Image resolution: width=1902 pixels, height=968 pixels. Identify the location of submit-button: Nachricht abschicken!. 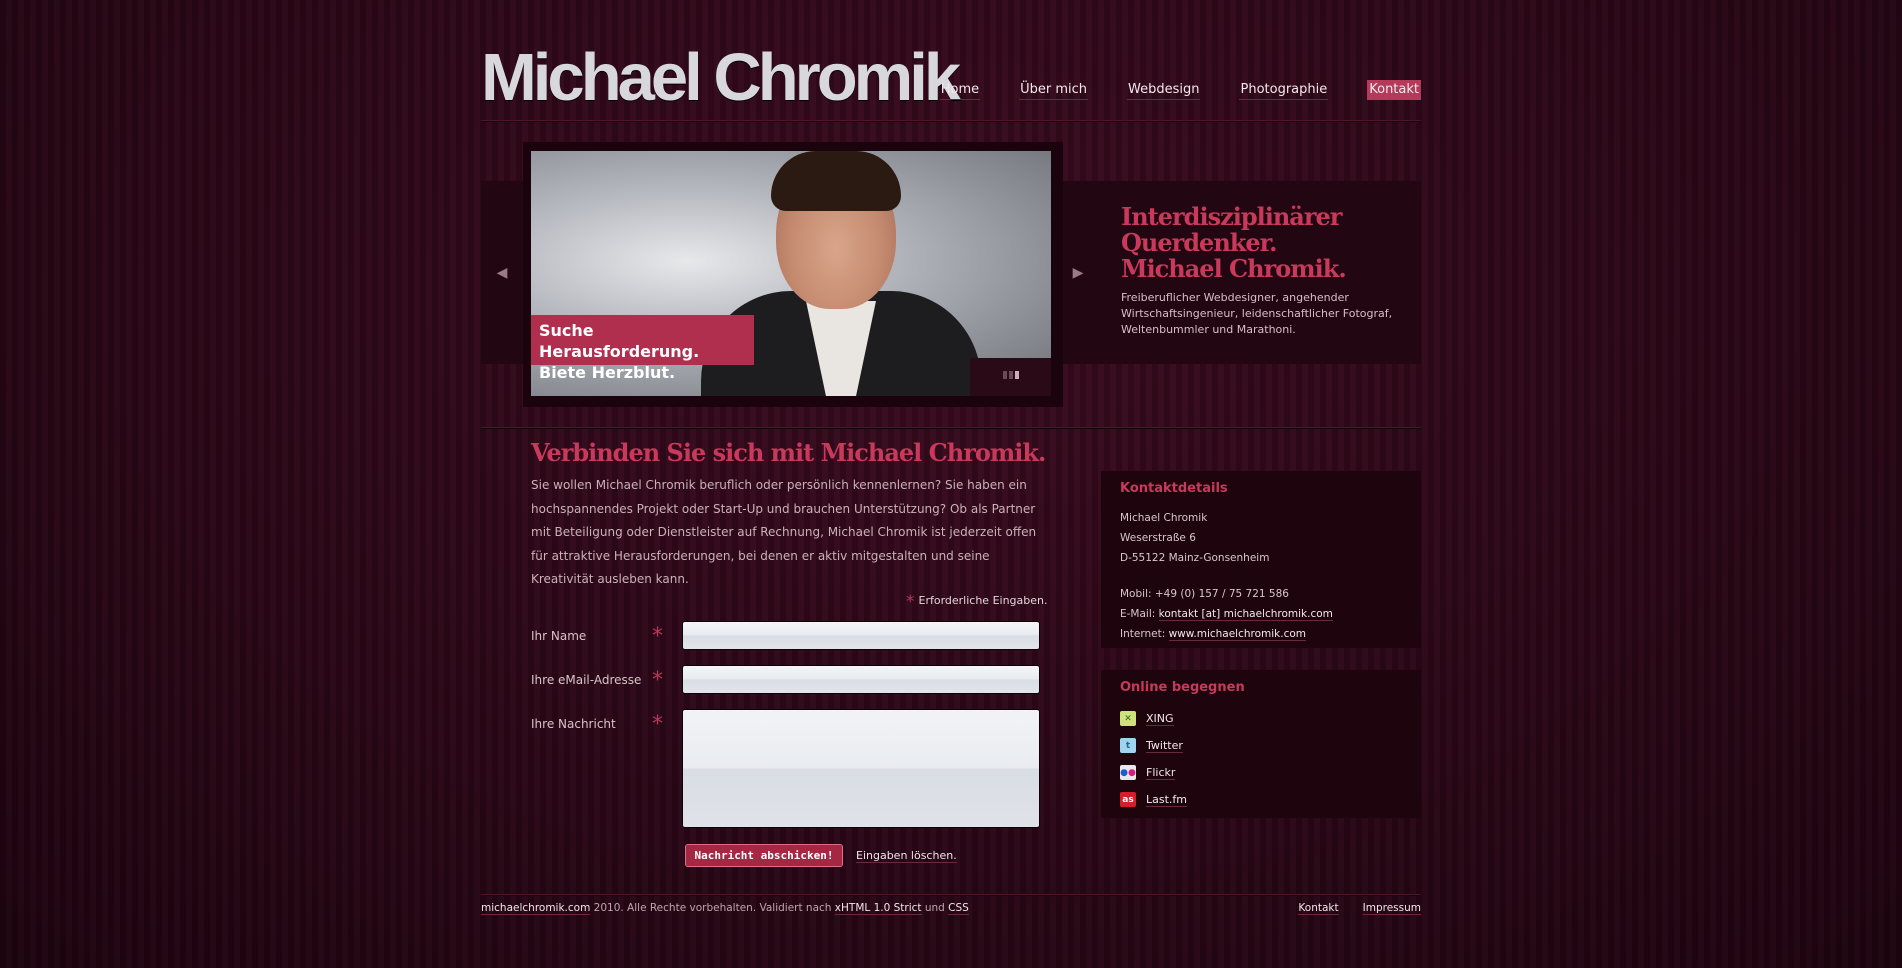
(764, 855).